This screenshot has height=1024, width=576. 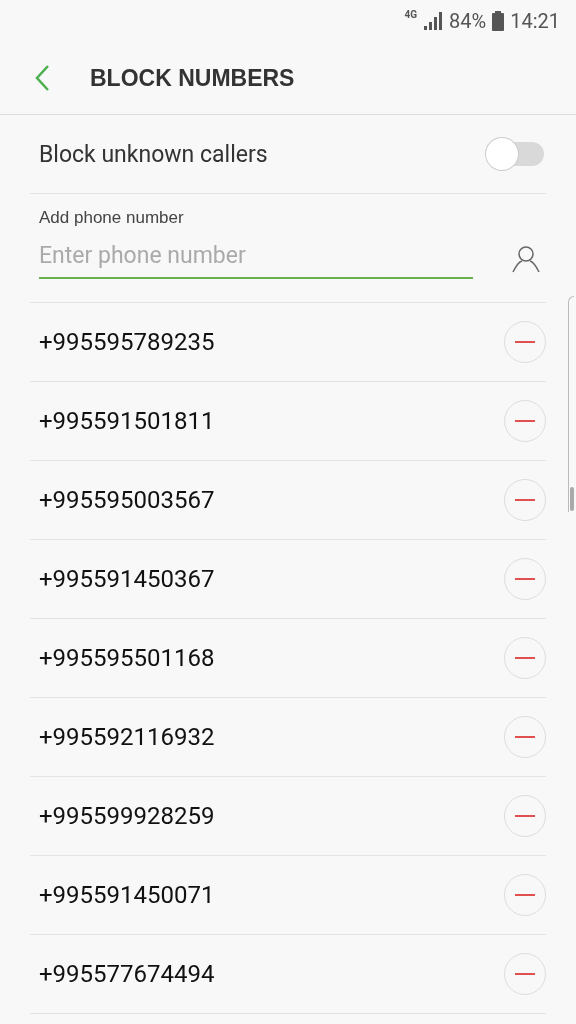 I want to click on setting-label: Block unknown callers, so click(x=153, y=154).